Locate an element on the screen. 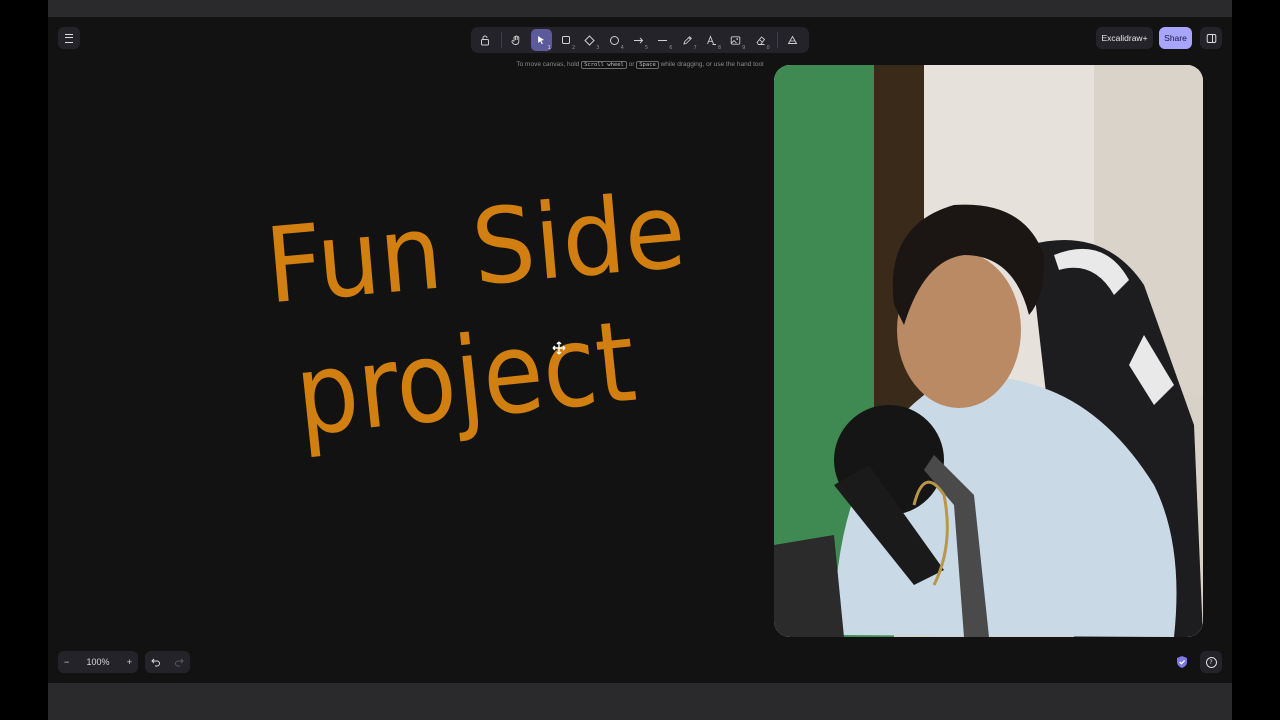 This screenshot has width=1280, height=720. line-icon is located at coordinates (663, 40).